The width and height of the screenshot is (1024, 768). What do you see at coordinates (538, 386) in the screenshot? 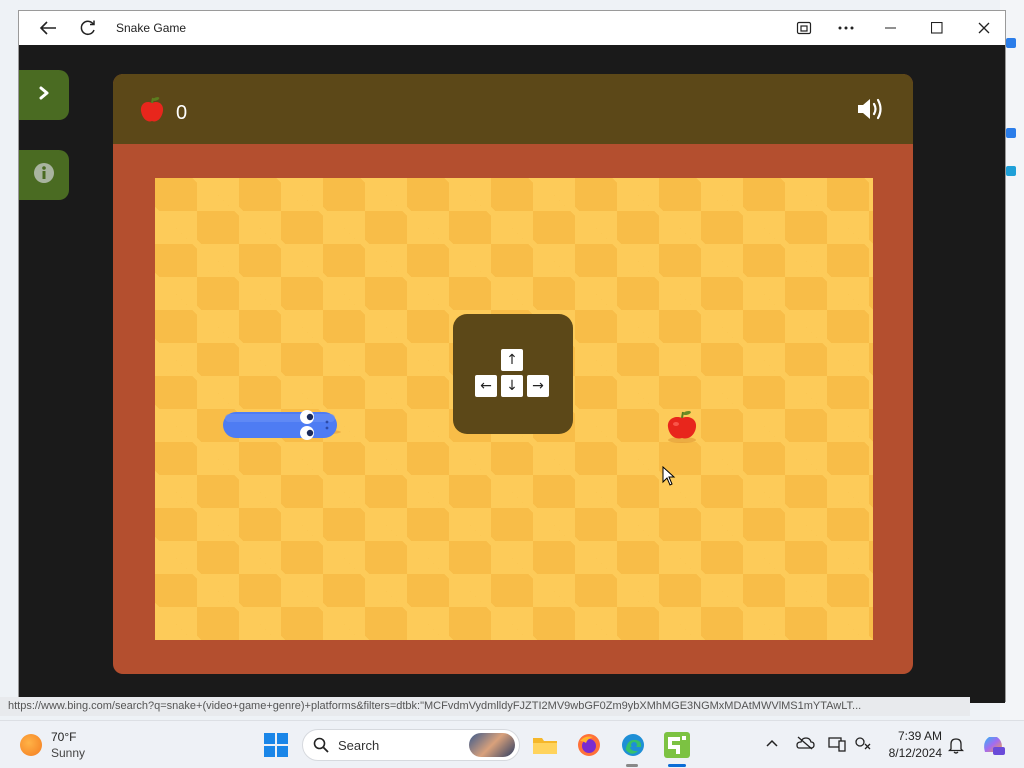
I see `arrow-right-key: →` at bounding box center [538, 386].